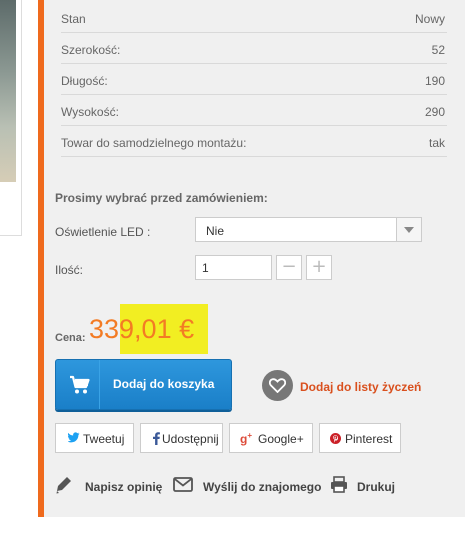  Describe the element at coordinates (335, 438) in the screenshot. I see `pinterest-icon` at that location.